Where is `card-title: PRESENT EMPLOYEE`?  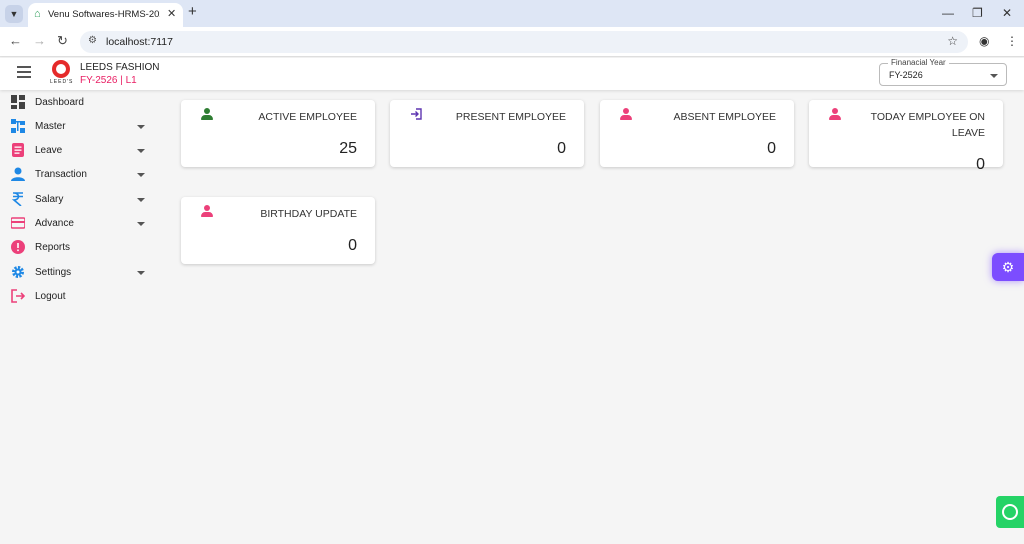 card-title: PRESENT EMPLOYEE is located at coordinates (510, 117).